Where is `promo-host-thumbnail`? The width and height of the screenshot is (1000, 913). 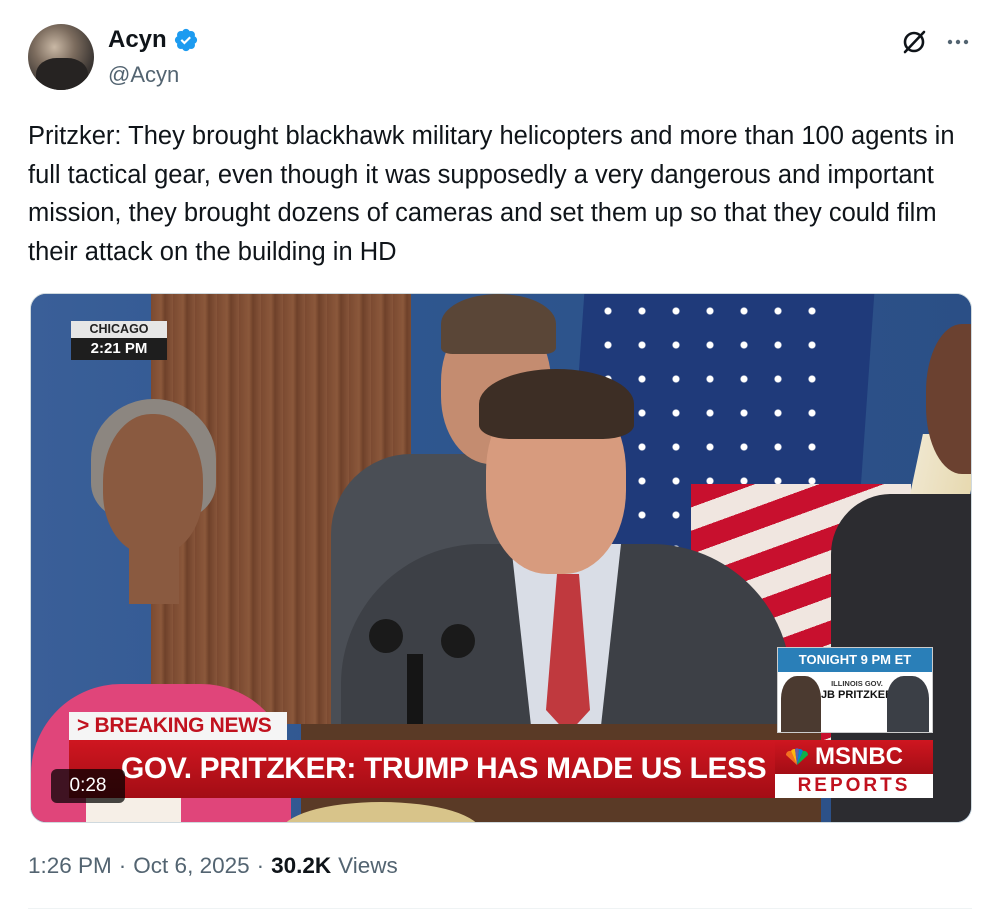
promo-host-thumbnail is located at coordinates (801, 704).